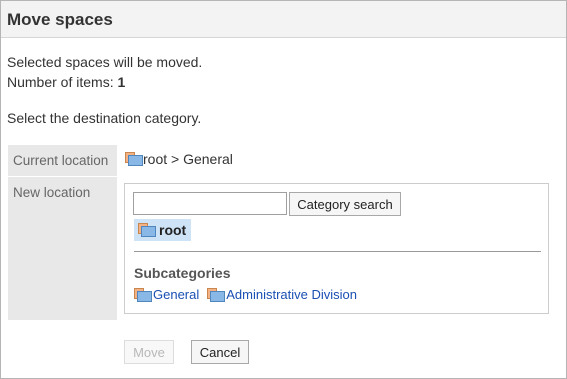  Describe the element at coordinates (283, 19) in the screenshot. I see `page-header: Move spaces` at that location.